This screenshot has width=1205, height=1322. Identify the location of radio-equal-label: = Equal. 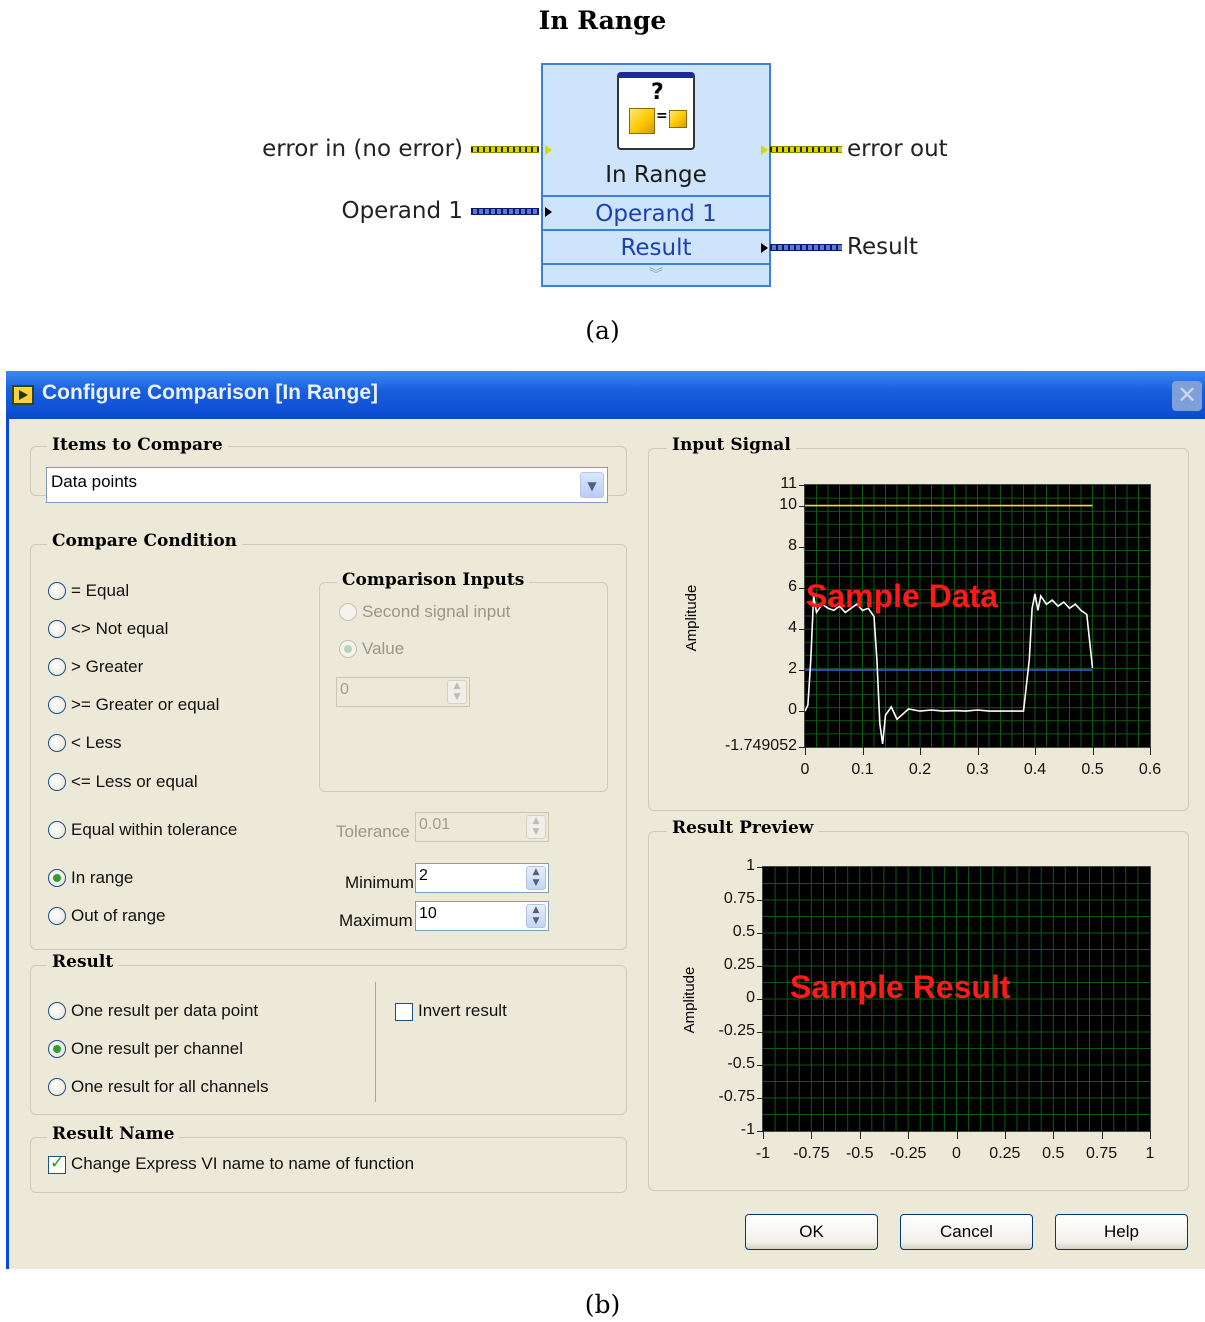
(100, 590).